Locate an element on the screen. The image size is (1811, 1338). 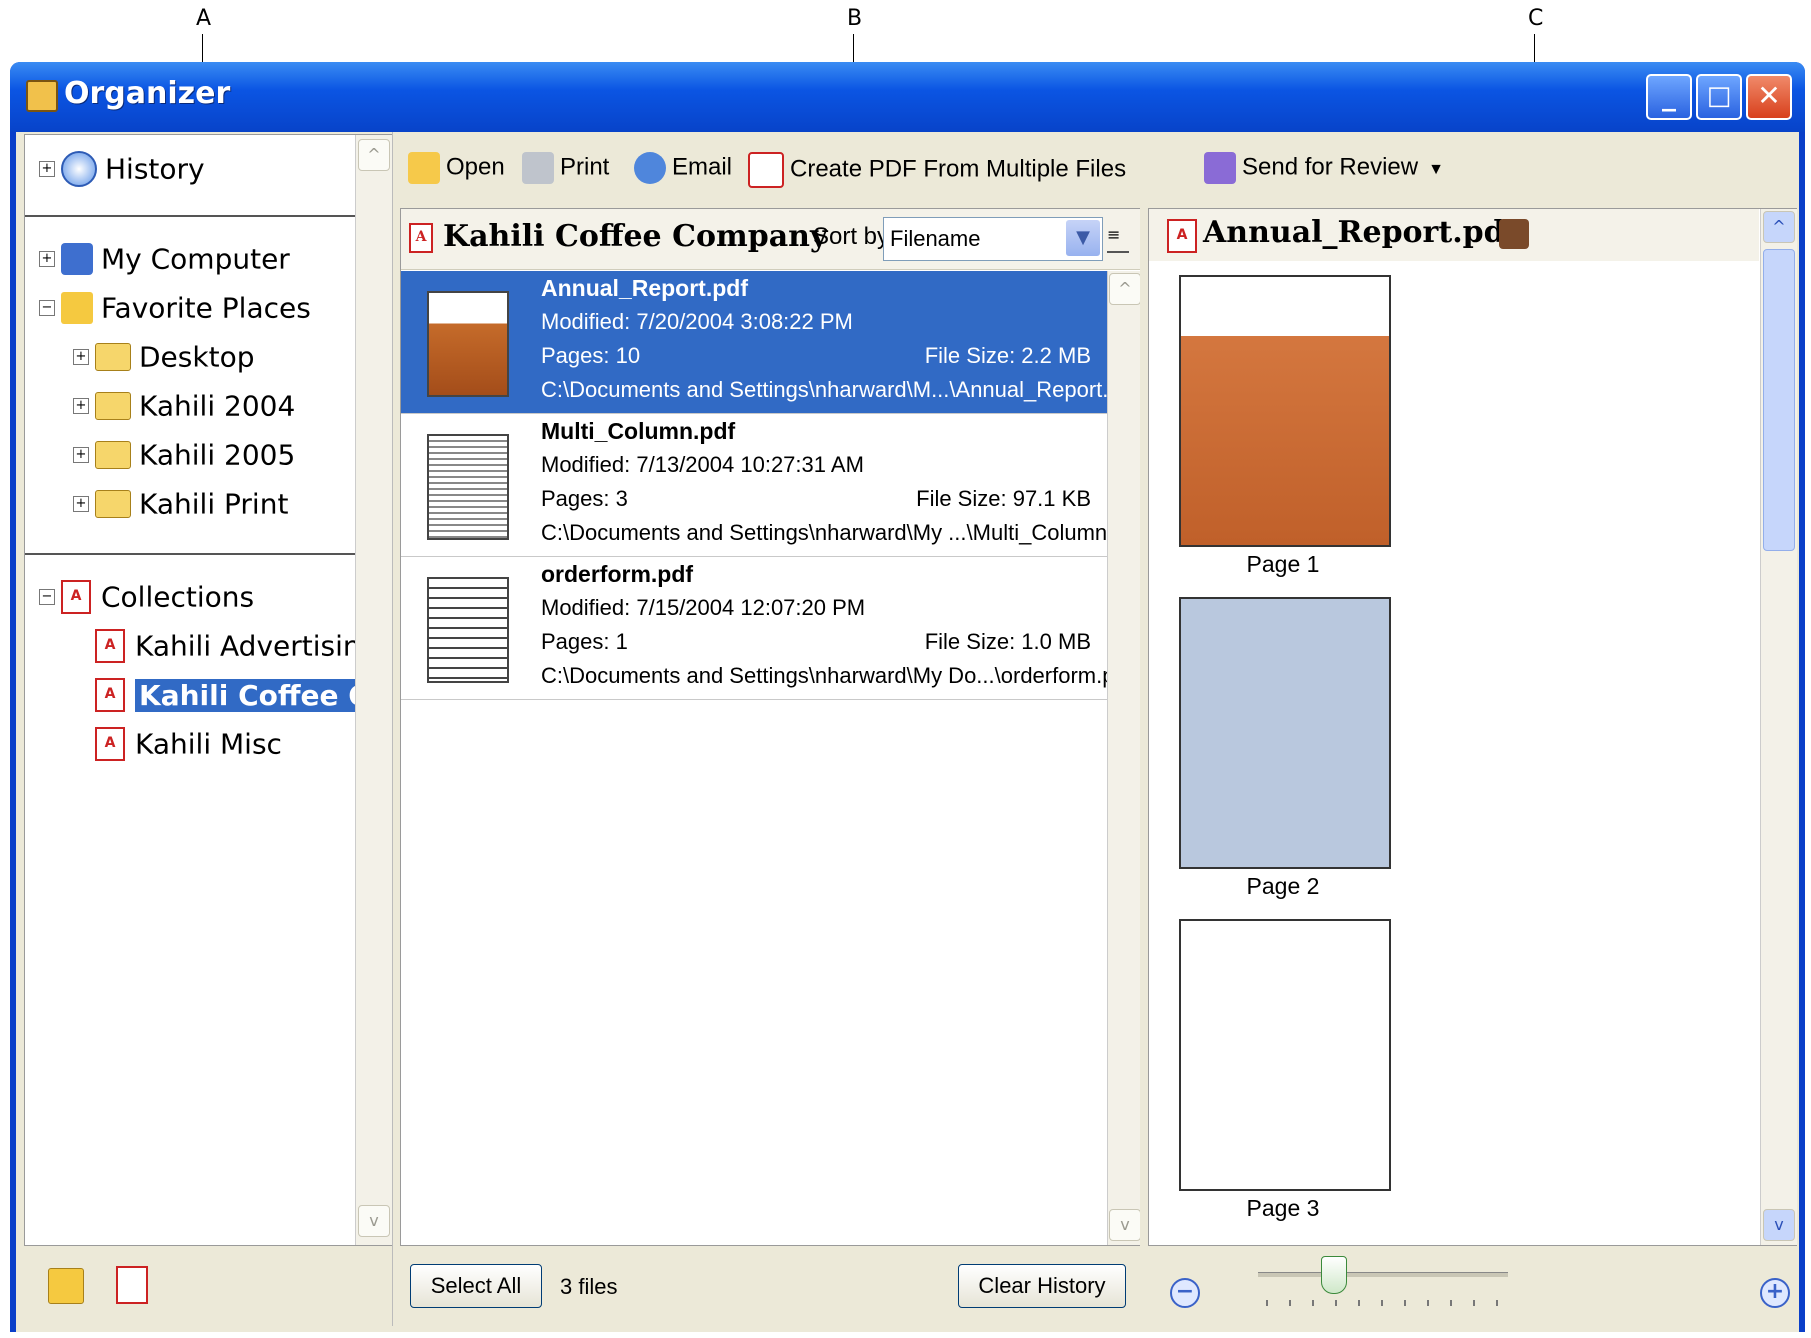
create-pdf-icon is located at coordinates (766, 170).